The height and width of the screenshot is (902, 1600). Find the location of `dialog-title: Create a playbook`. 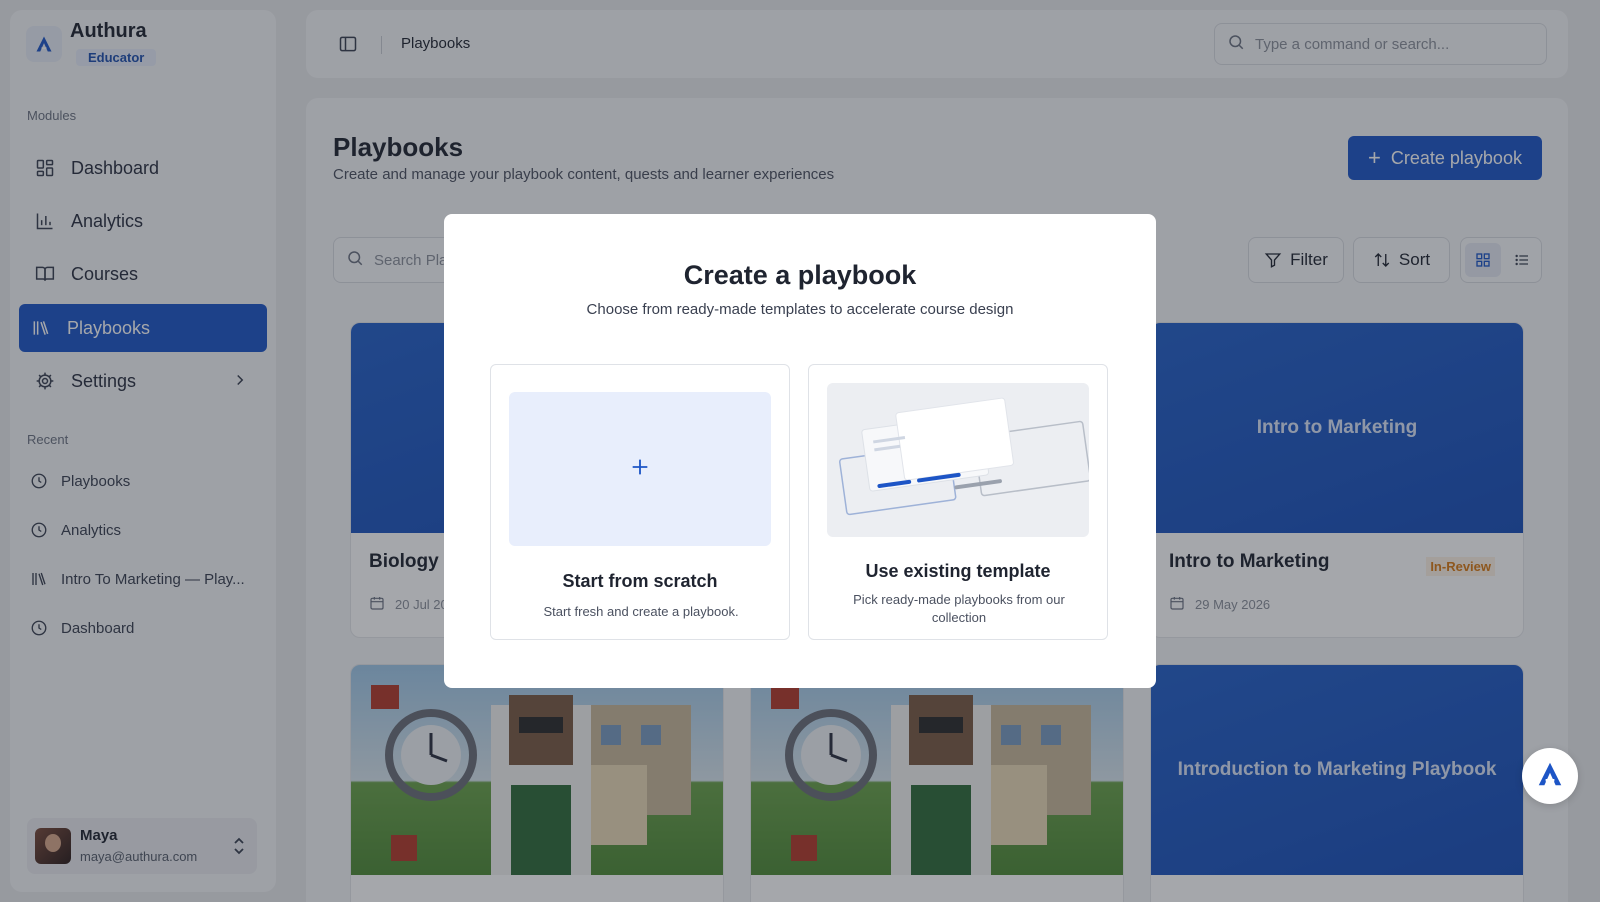

dialog-title: Create a playbook is located at coordinates (800, 275).